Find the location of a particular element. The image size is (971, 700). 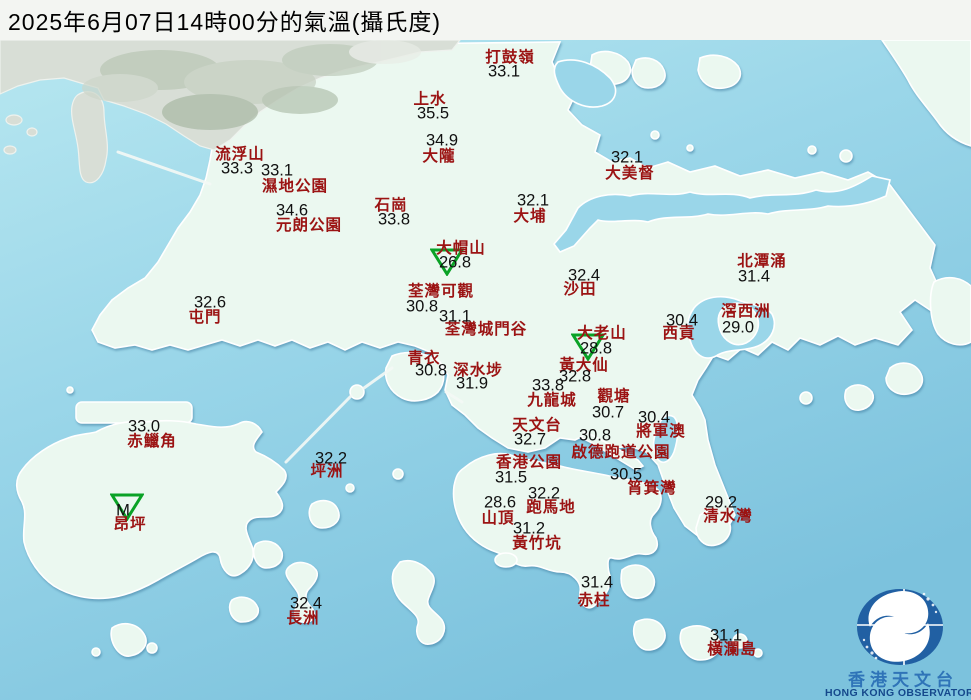

station-temp-value: 26.8 is located at coordinates (455, 262).